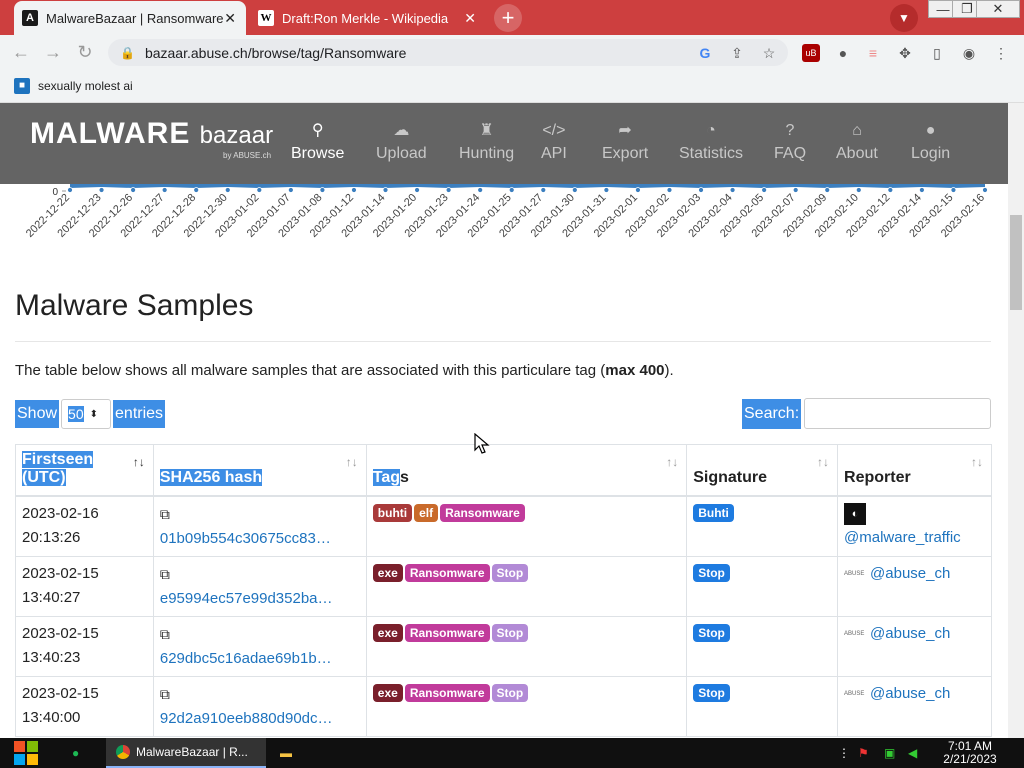  I want to click on nav-browse: ⚲ Browse, so click(317, 142).